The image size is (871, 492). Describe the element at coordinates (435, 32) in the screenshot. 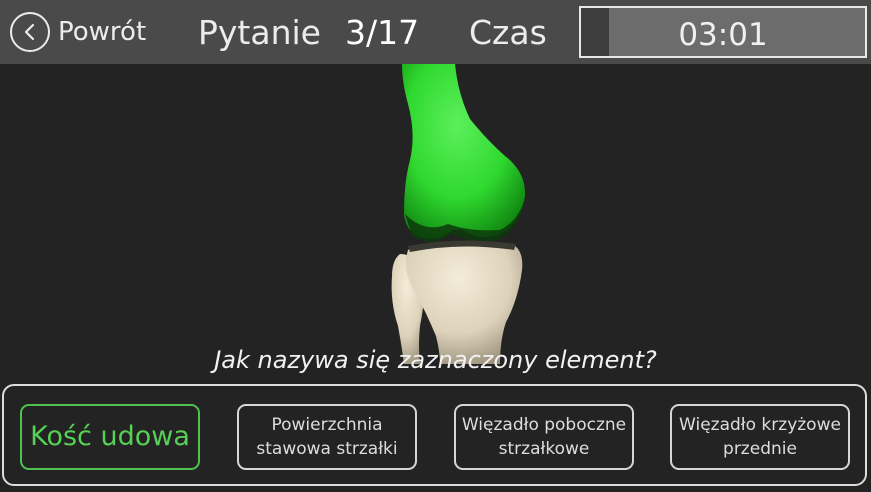

I see `top-bar: Powrót Pytanie 3/17 Czas 03:01` at that location.